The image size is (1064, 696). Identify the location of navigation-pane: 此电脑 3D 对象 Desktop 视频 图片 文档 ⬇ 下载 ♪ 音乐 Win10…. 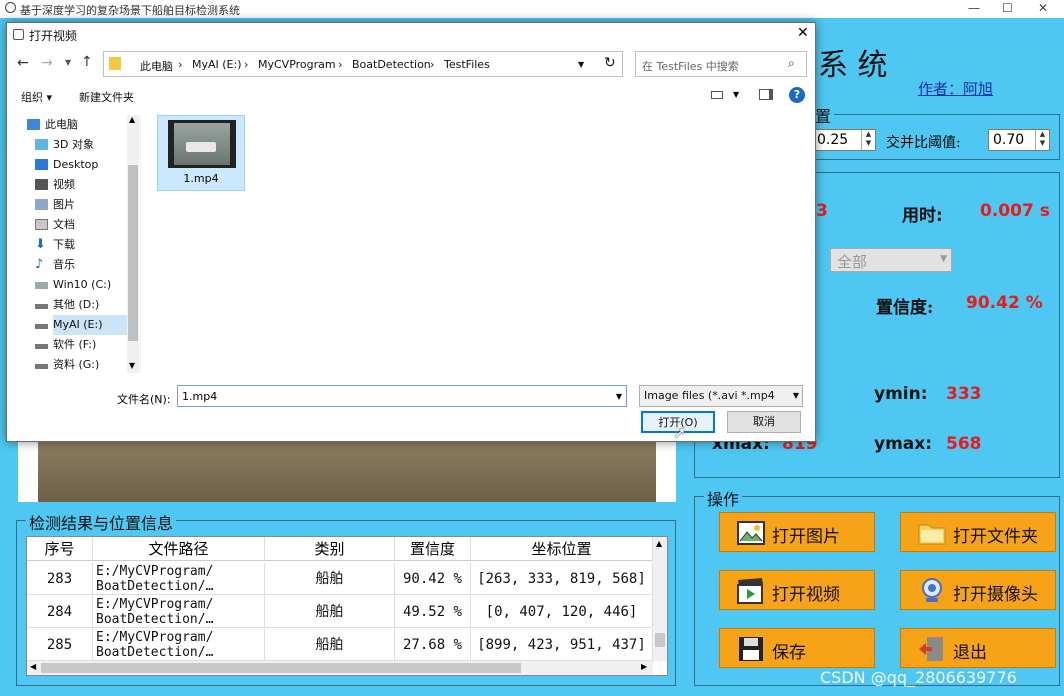
(74, 244).